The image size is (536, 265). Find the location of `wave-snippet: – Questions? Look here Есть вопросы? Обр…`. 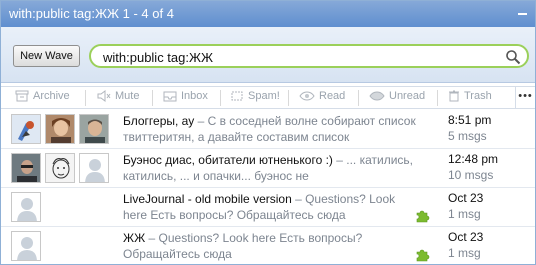

wave-snippet: – Questions? Look here Есть вопросы? Обр… is located at coordinates (243, 246).